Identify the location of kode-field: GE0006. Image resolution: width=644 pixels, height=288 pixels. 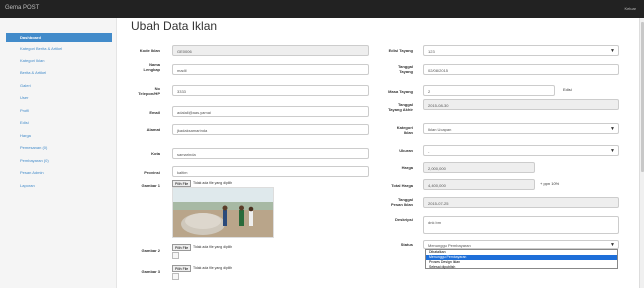
(270, 50).